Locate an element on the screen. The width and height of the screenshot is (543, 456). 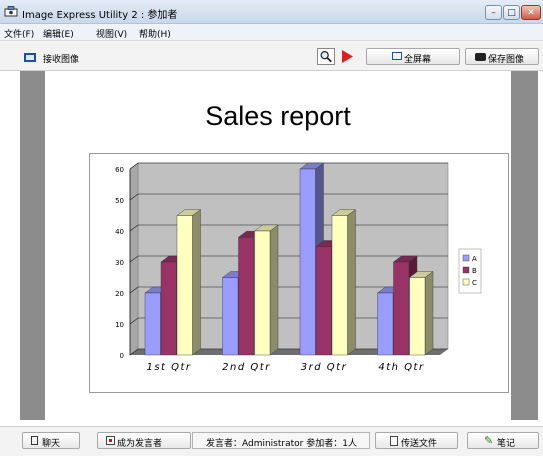
legend-label: C is located at coordinates (474, 283).